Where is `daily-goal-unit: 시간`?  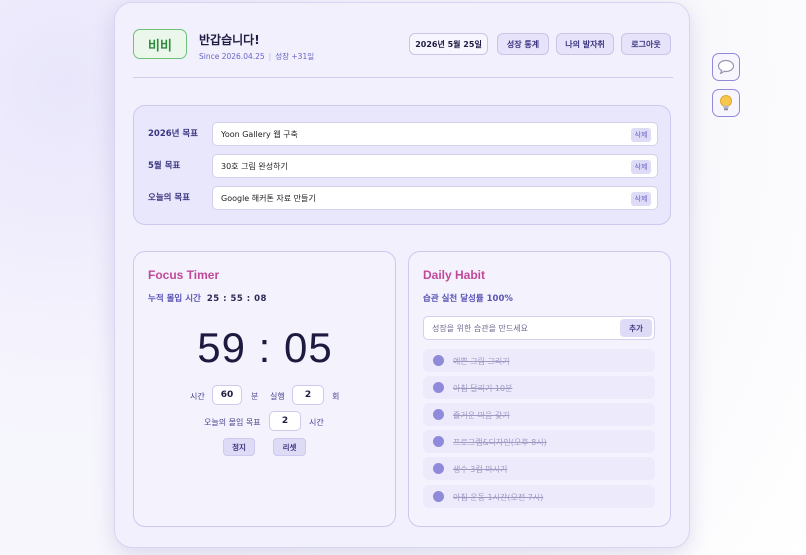 daily-goal-unit: 시간 is located at coordinates (316, 422).